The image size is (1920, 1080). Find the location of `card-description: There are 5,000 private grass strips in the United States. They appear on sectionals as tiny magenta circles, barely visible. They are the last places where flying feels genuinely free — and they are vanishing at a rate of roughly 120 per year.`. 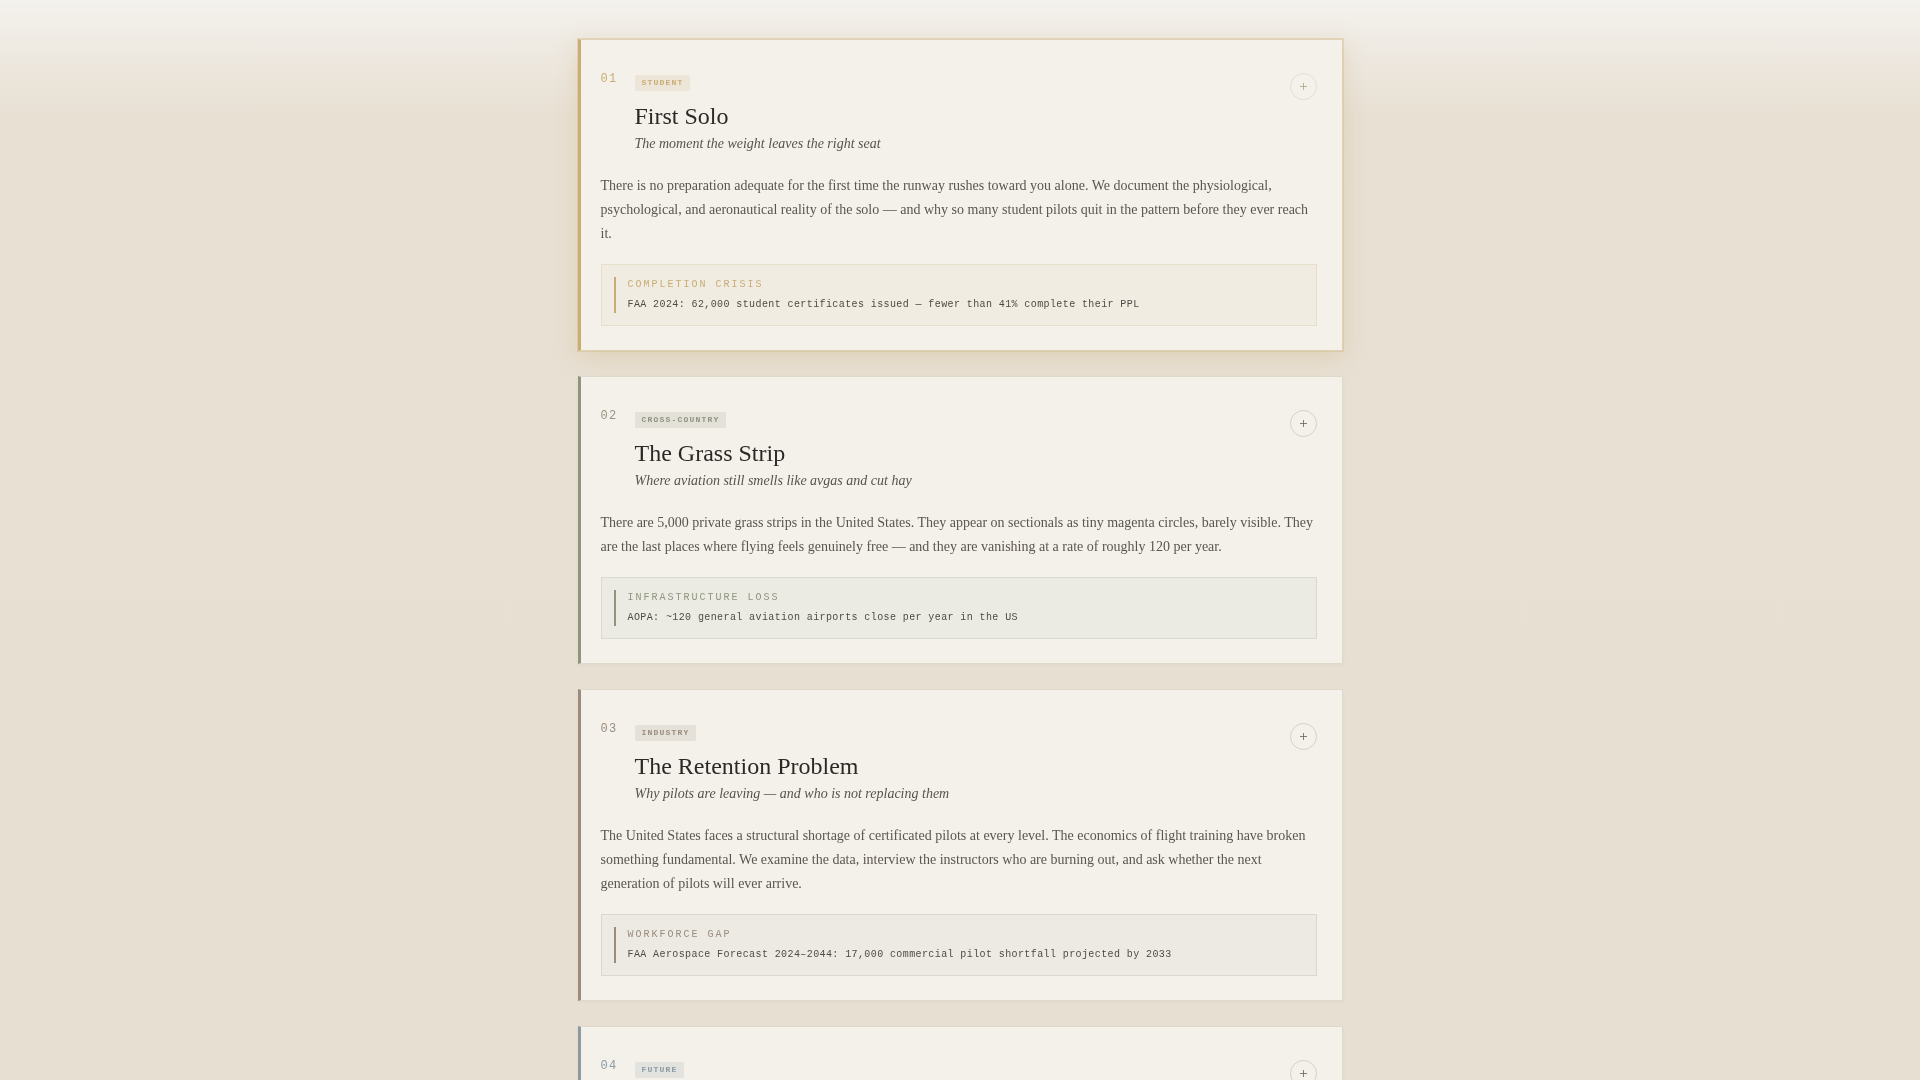

card-description: There are 5,000 private grass strips in the United States. They appear on sectionals as tiny magenta circles, barely visible. They are the last places where flying feels genuinely free — and they are vanishing at a rate of roughly 120 per year. is located at coordinates (957, 535).